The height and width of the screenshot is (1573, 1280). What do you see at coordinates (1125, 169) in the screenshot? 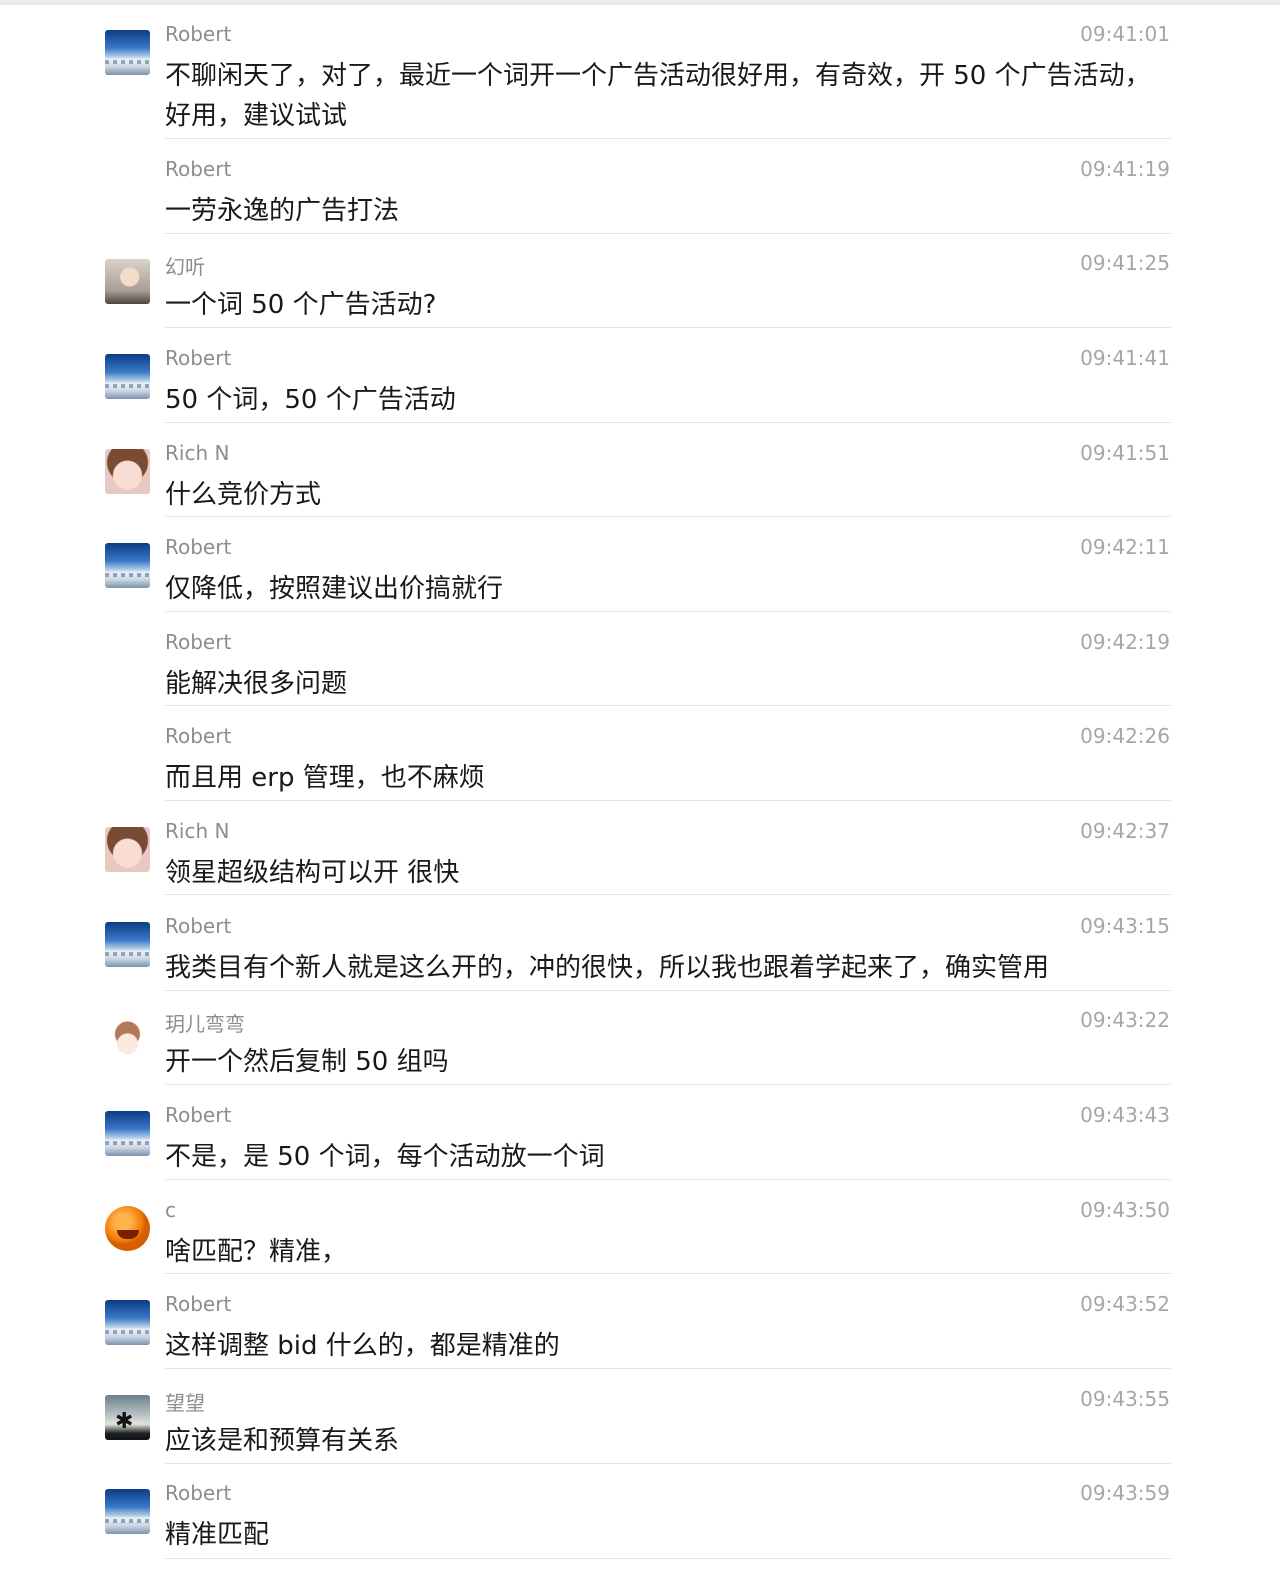
I see `message-timestamp: 09:41:19` at bounding box center [1125, 169].